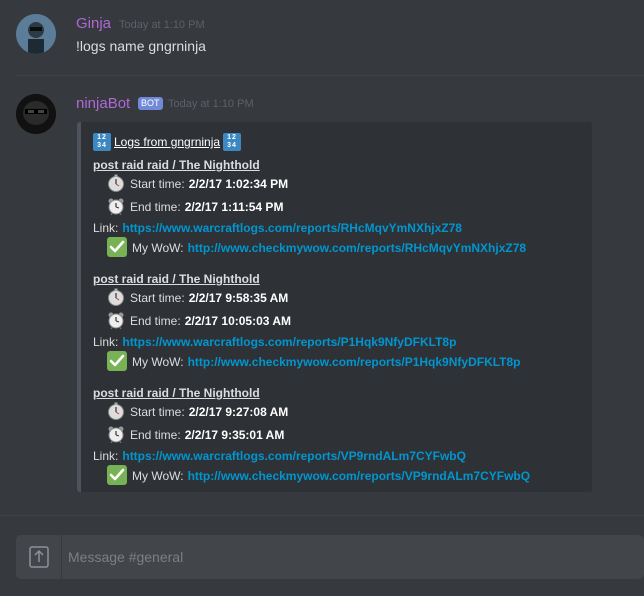 The width and height of the screenshot is (644, 596). I want to click on message-composer, so click(330, 557).